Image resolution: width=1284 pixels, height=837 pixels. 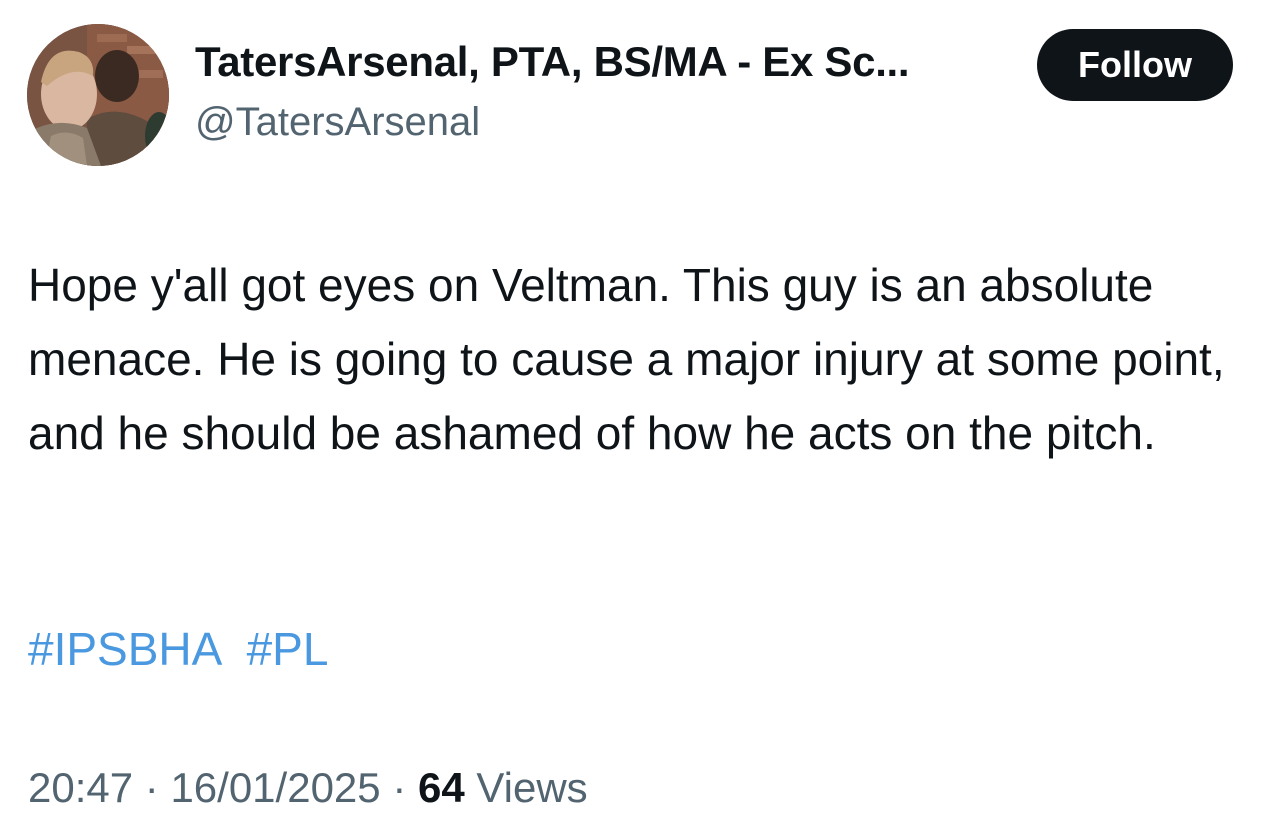 I want to click on tweet-meta: 20:47 · 16/01/2025 · 64 Views, so click(x=308, y=788).